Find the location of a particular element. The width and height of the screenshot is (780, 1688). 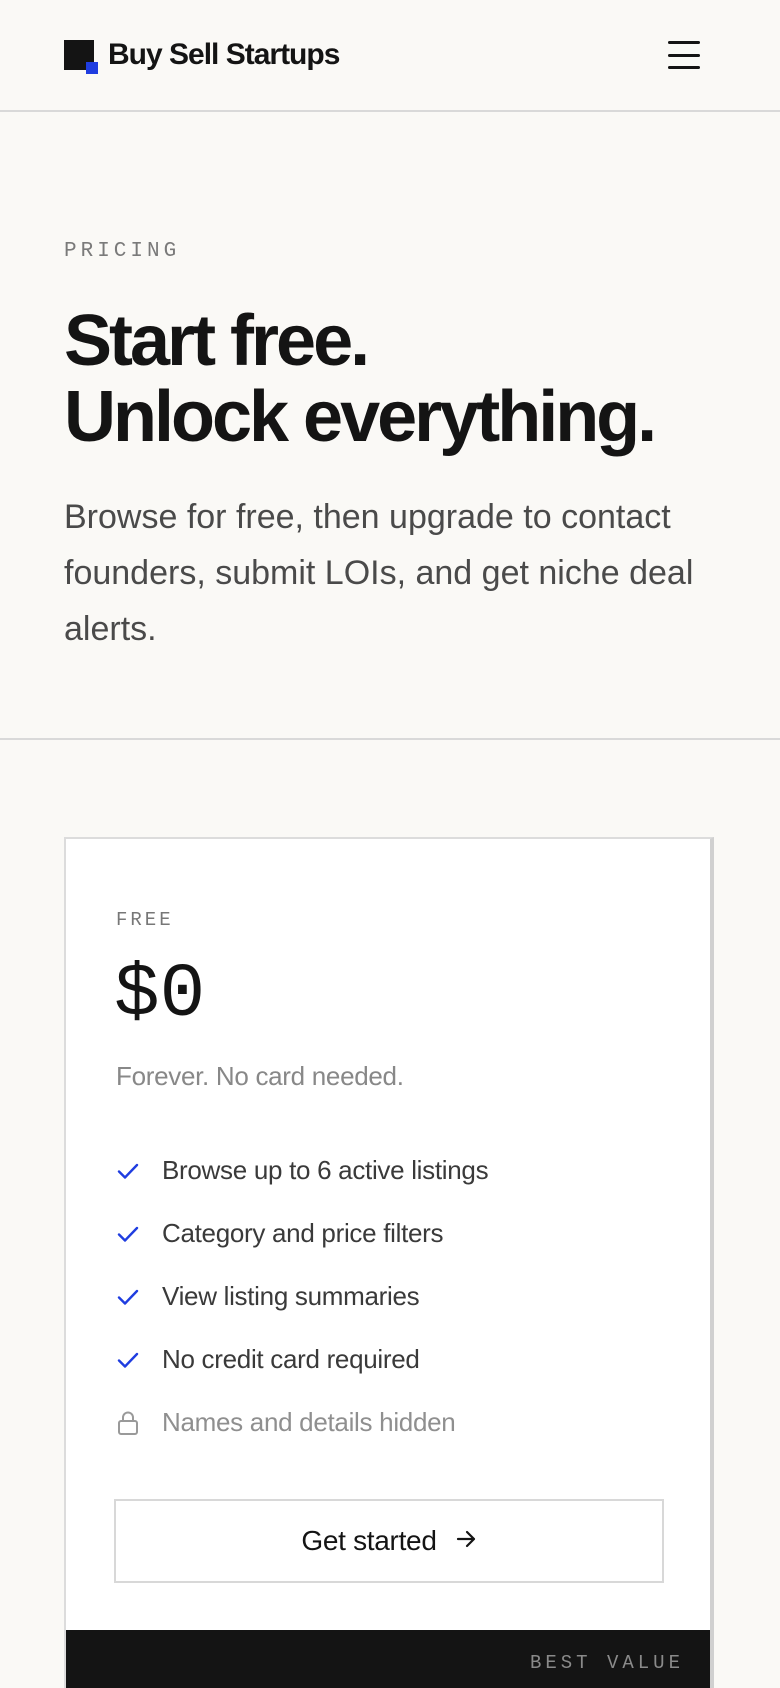

lock-icon is located at coordinates (128, 1423).